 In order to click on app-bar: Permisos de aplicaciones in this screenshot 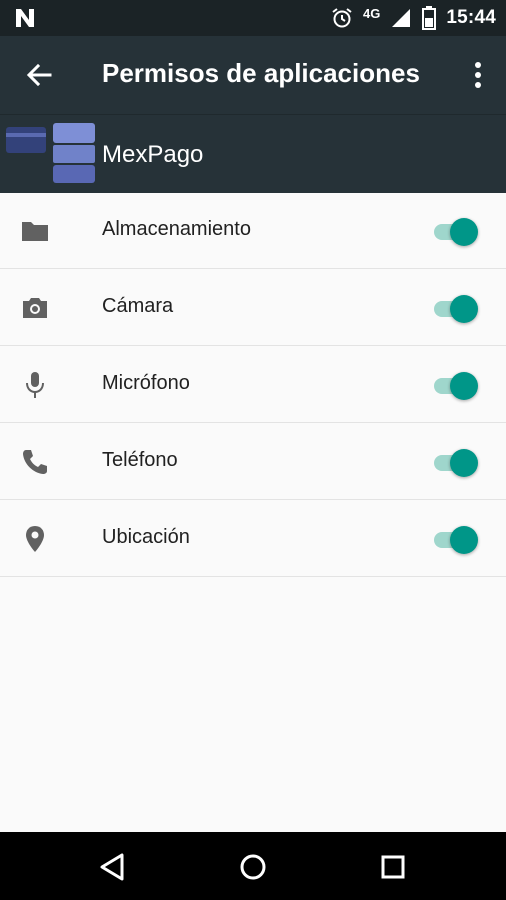, I will do `click(253, 75)`.